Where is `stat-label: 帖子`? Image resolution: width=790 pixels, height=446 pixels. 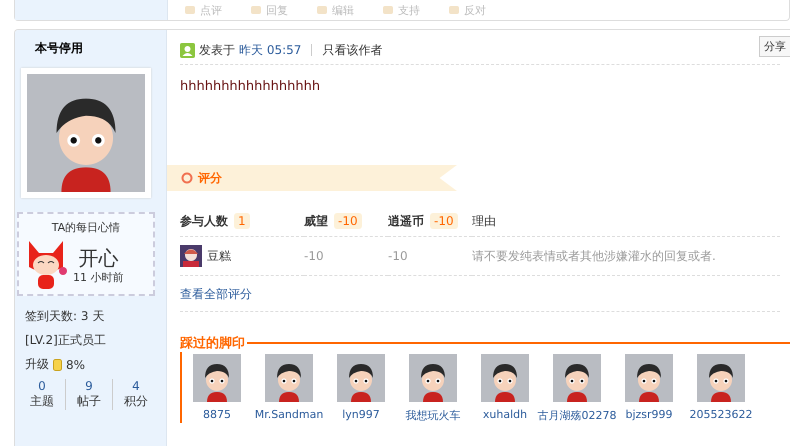
stat-label: 帖子 is located at coordinates (89, 401).